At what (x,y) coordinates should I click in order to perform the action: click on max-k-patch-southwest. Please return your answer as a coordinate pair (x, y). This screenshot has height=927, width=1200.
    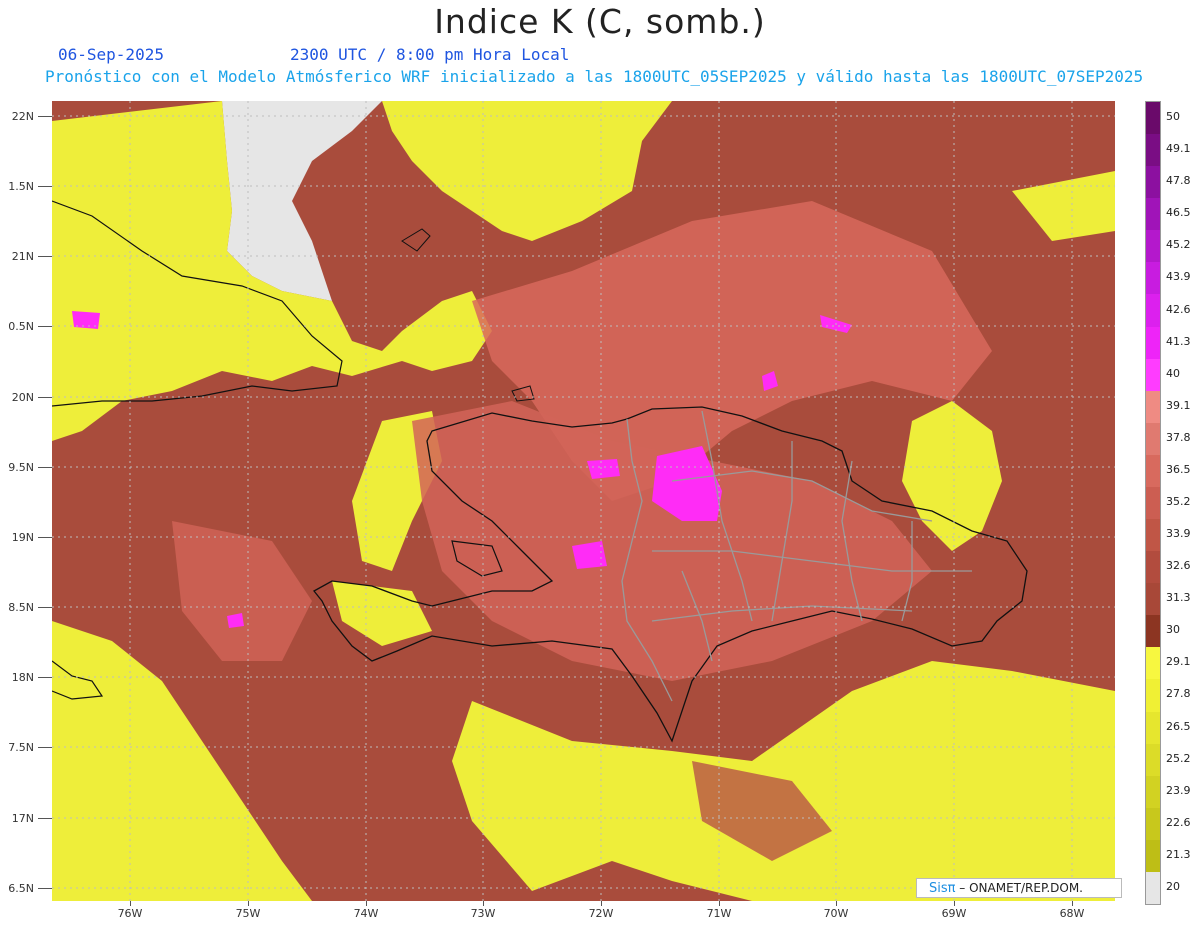
    Looking at the image, I should click on (589, 555).